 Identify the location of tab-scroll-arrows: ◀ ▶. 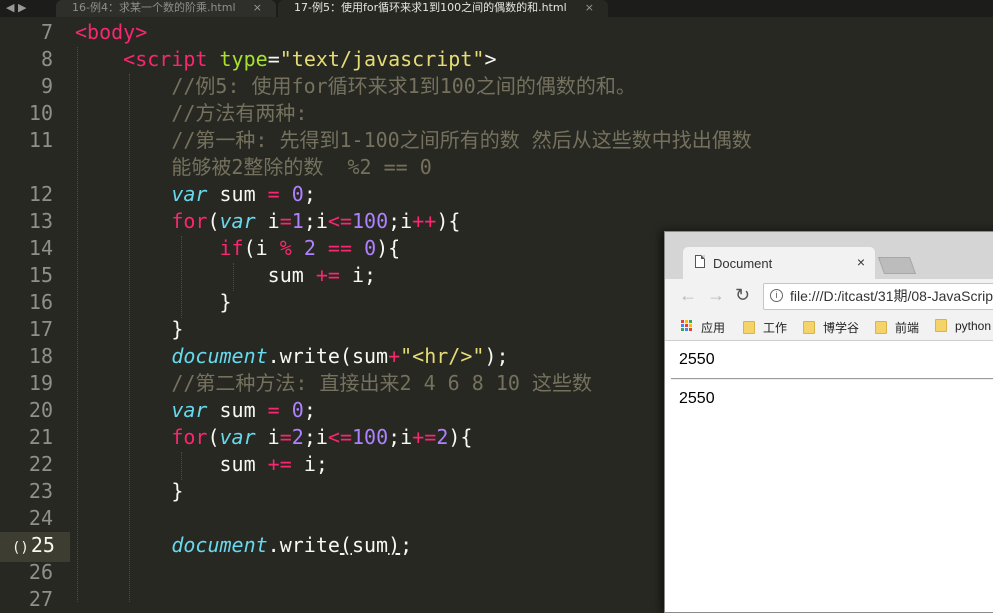
(28, 8).